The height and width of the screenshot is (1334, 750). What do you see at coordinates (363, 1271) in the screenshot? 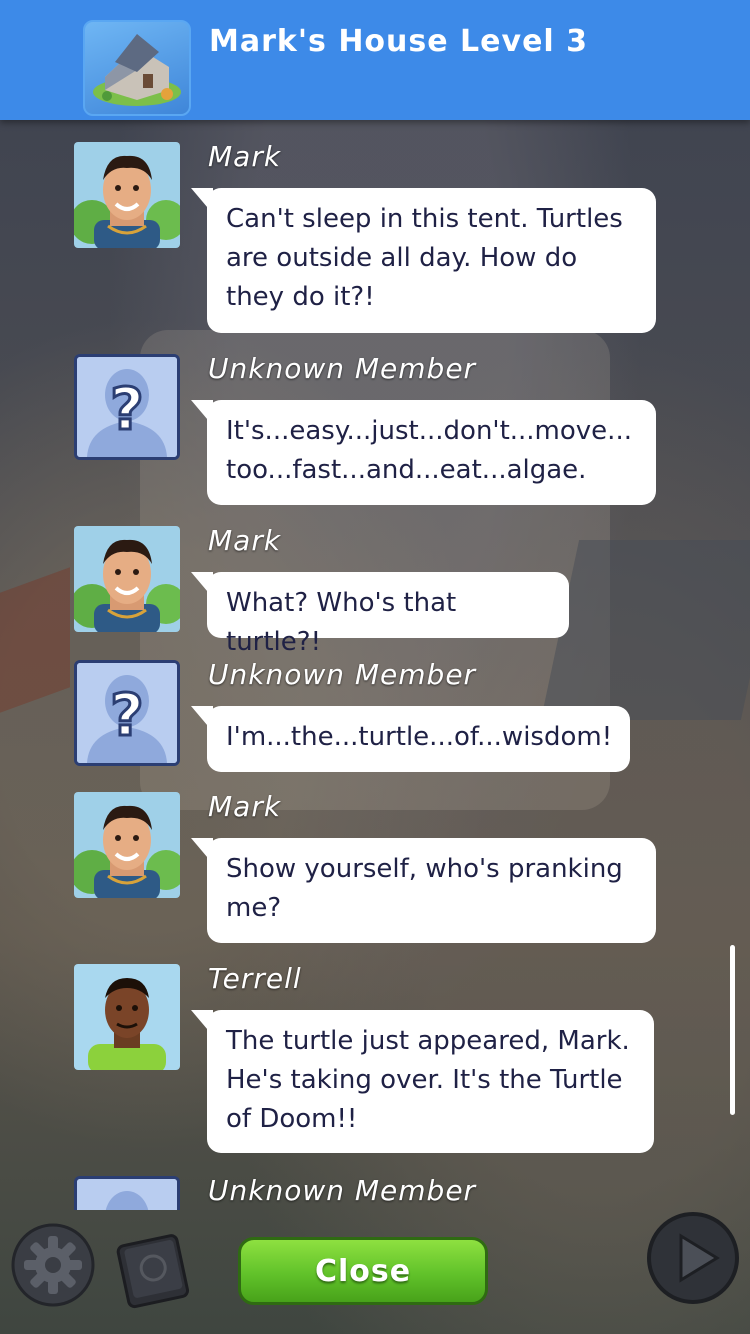
I see `close-button: Close` at bounding box center [363, 1271].